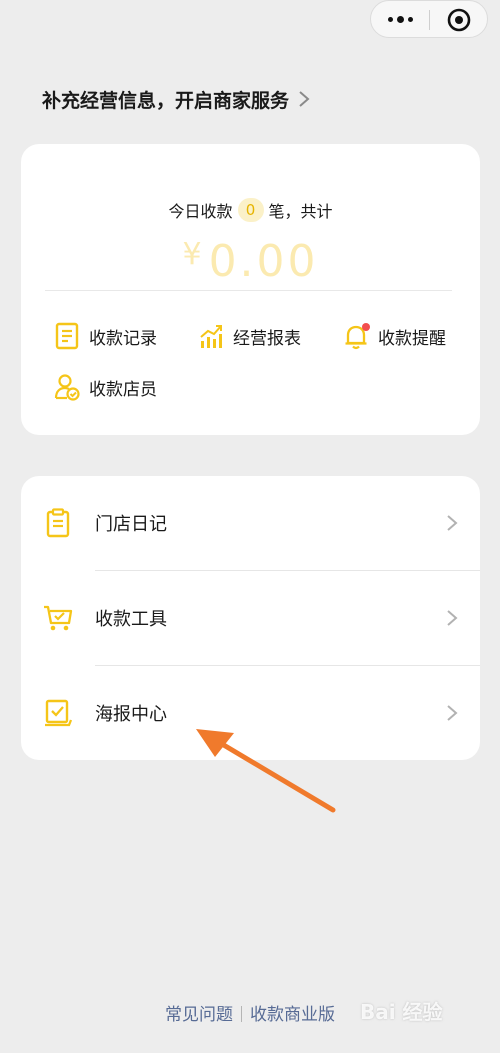 The image size is (500, 1053). What do you see at coordinates (250, 523) in the screenshot?
I see `menu-item-store-diary: 门店日记` at bounding box center [250, 523].